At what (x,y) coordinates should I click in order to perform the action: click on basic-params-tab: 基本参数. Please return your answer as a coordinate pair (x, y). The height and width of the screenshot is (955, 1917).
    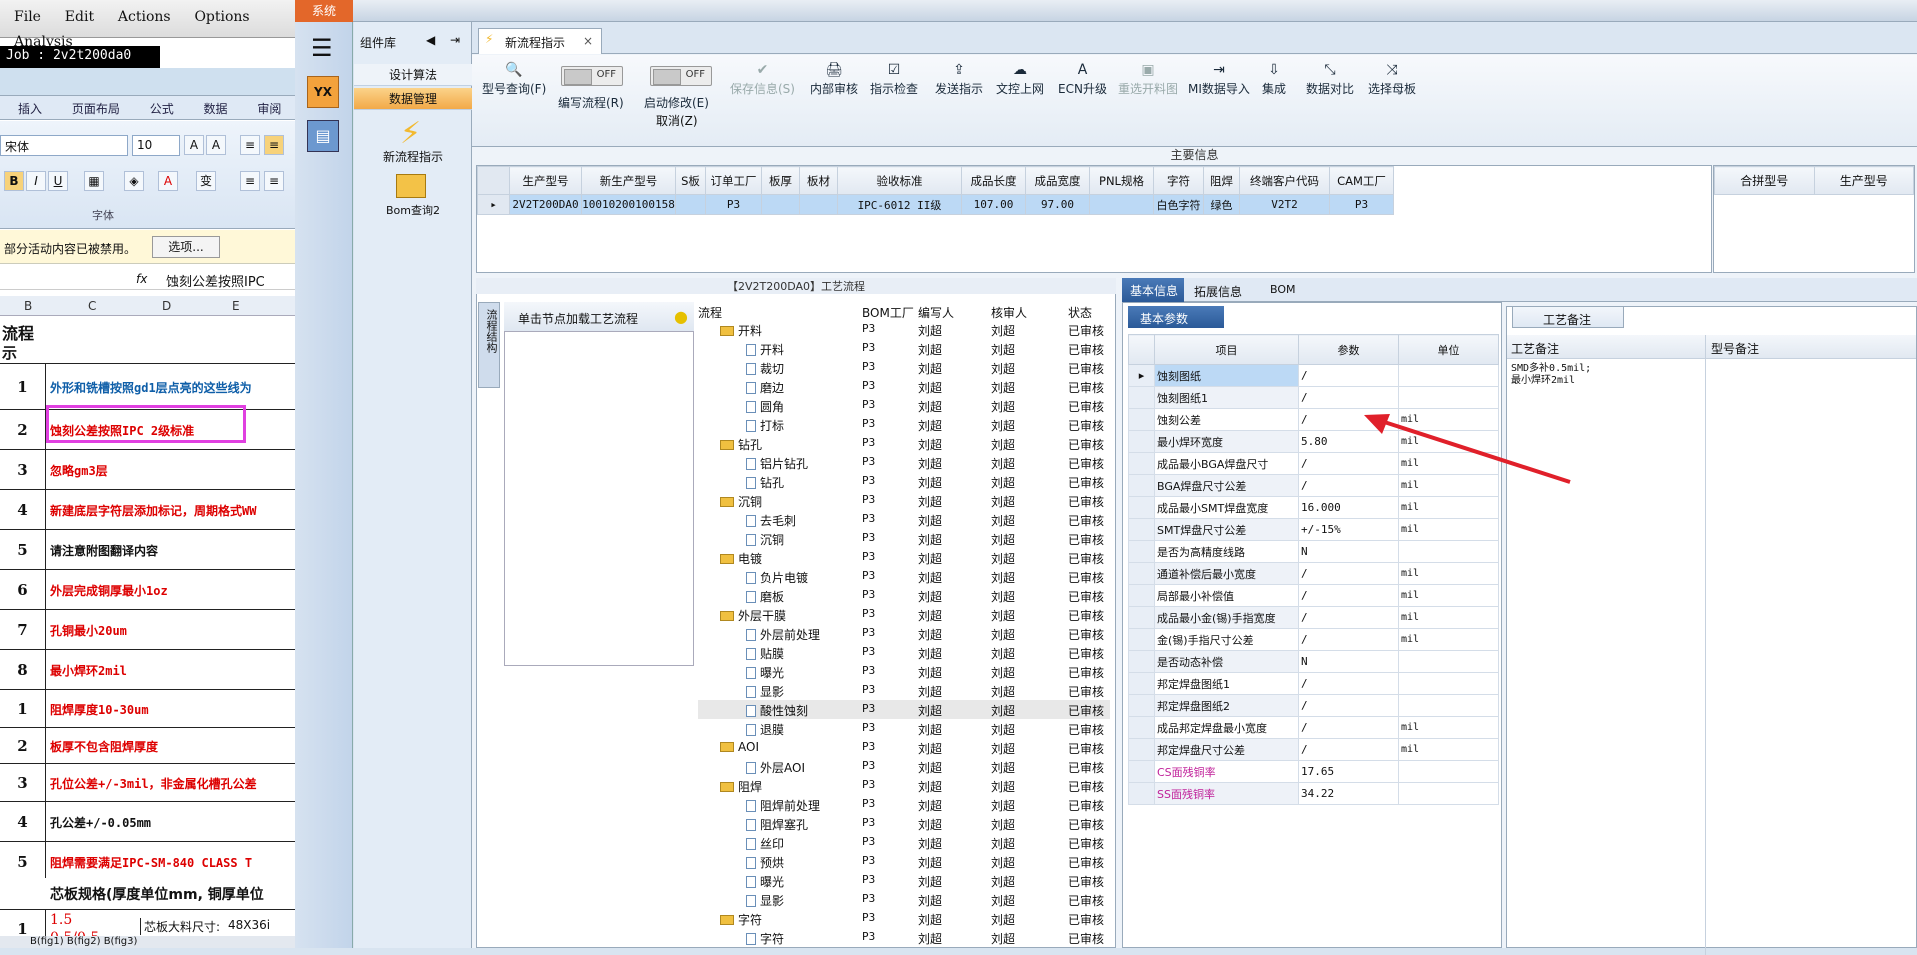
    Looking at the image, I should click on (1176, 317).